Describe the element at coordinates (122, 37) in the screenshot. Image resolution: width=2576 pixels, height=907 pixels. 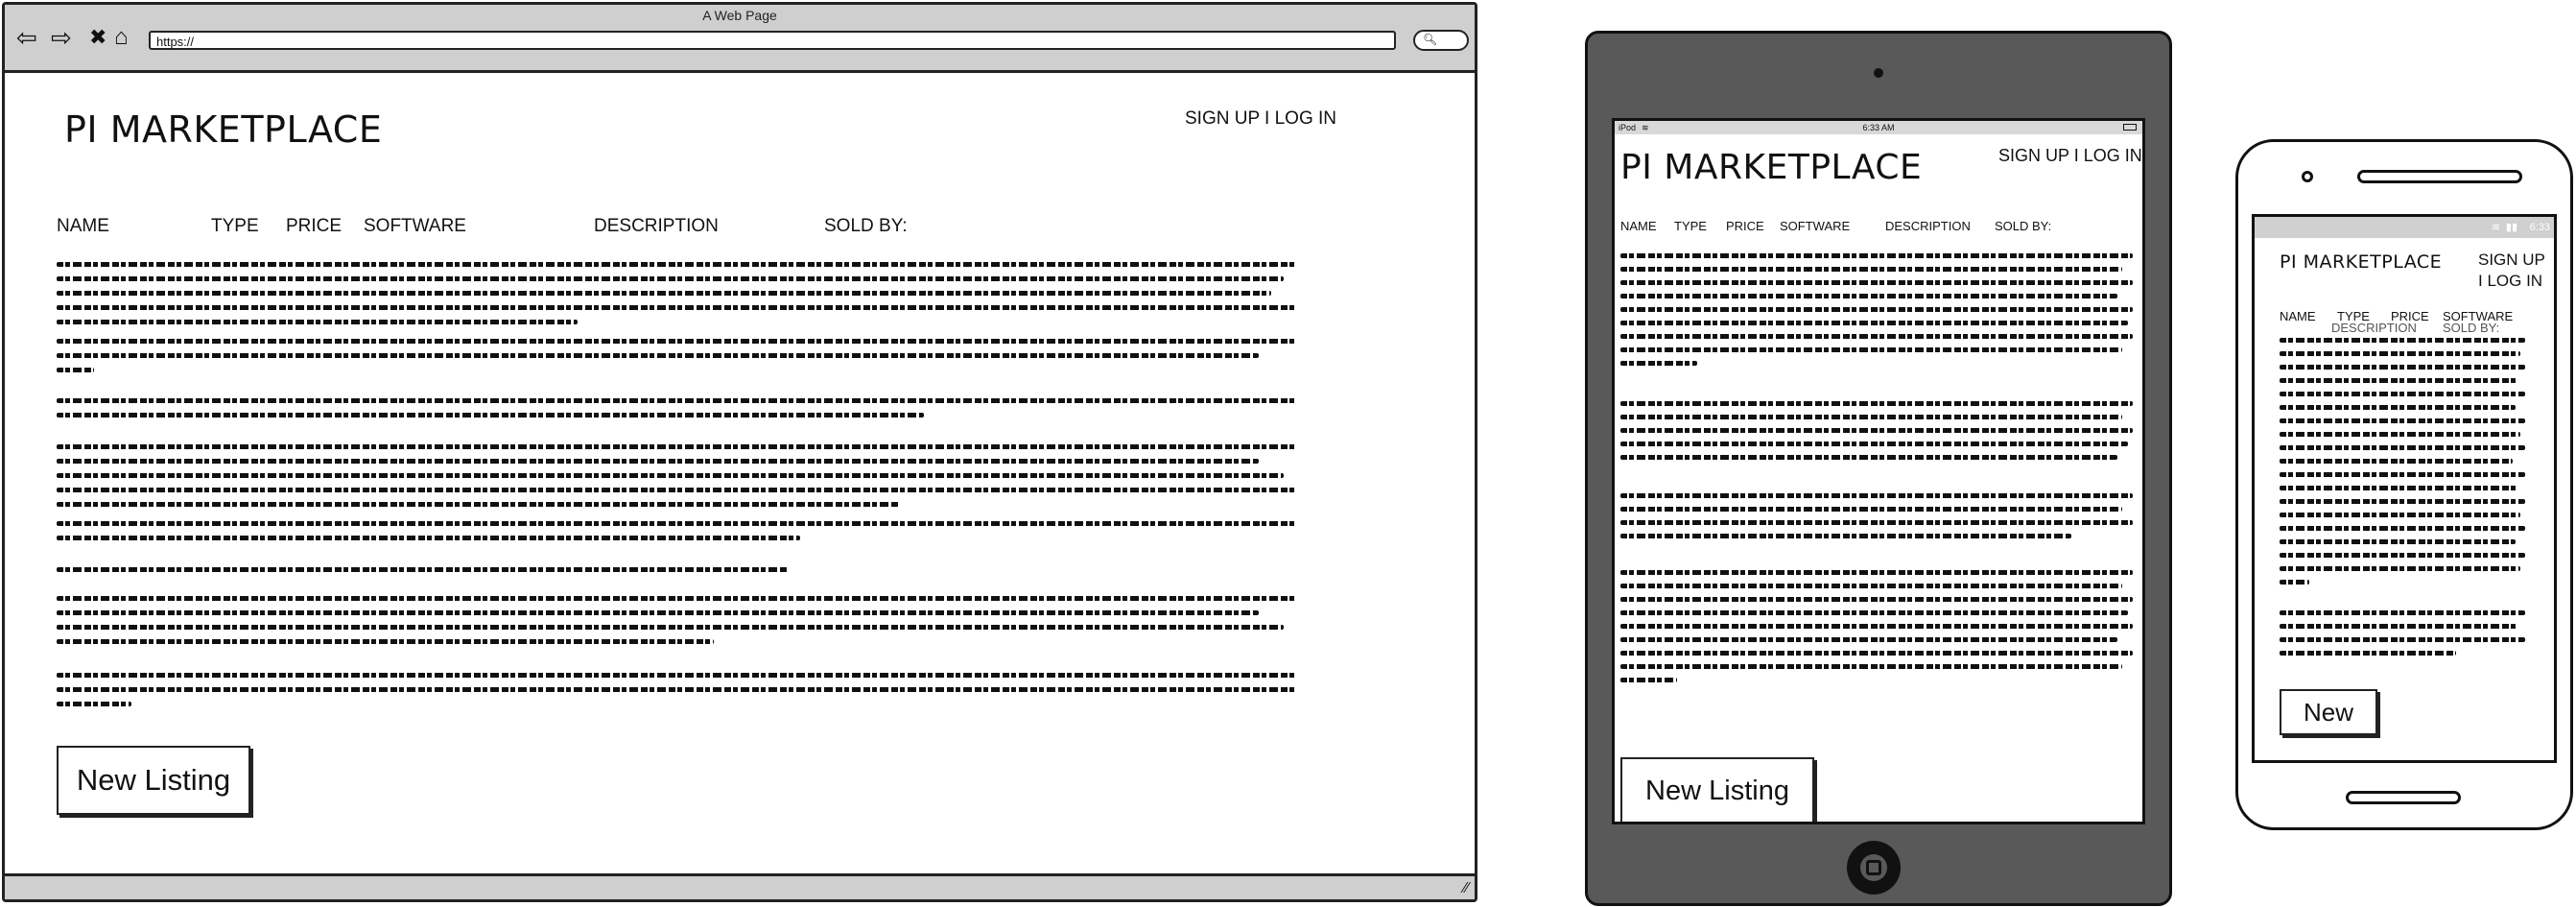
I see `home-icon: ⌂` at that location.